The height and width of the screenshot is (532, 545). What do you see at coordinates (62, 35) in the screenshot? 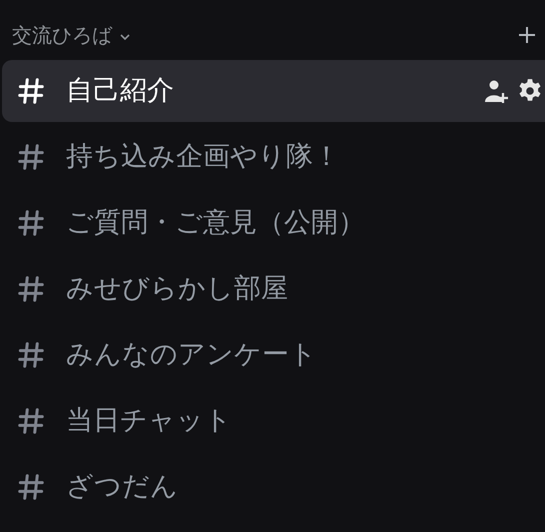
I see `category-title: 交流ひろば` at bounding box center [62, 35].